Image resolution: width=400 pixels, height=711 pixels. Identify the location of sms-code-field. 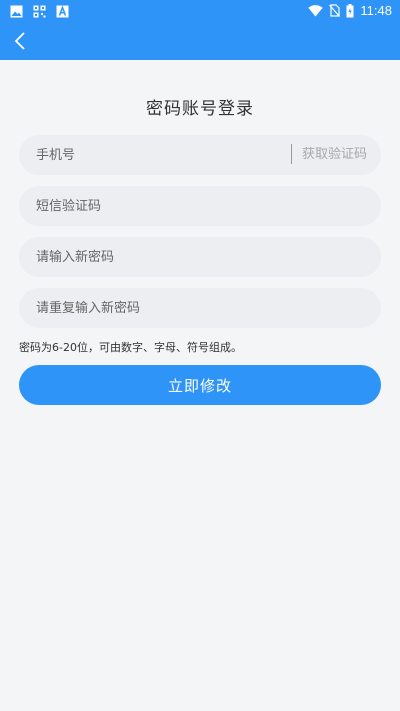
(200, 206).